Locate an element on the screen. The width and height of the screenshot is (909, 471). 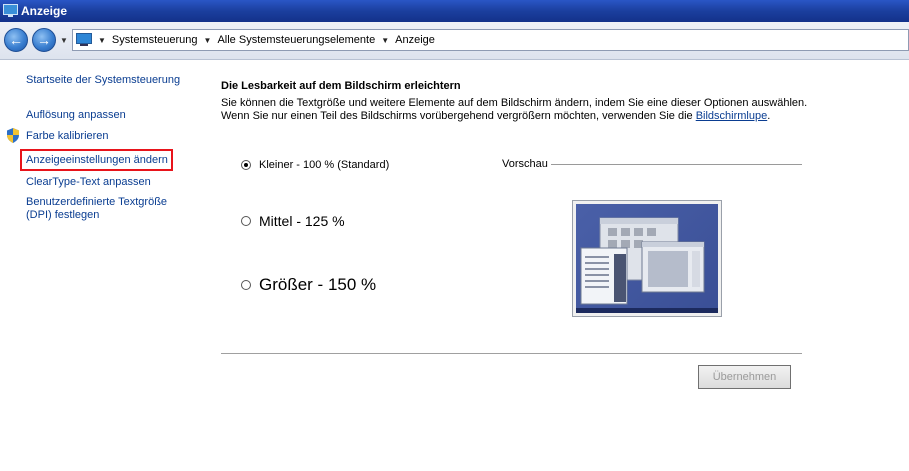
radio-mittel is located at coordinates (246, 221).